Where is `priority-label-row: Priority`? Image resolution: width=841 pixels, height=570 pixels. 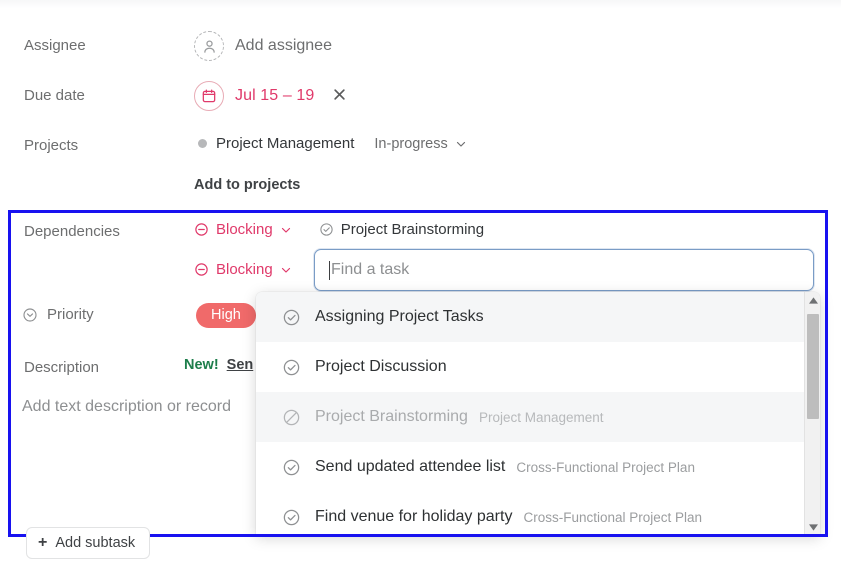 priority-label-row: Priority is located at coordinates (58, 315).